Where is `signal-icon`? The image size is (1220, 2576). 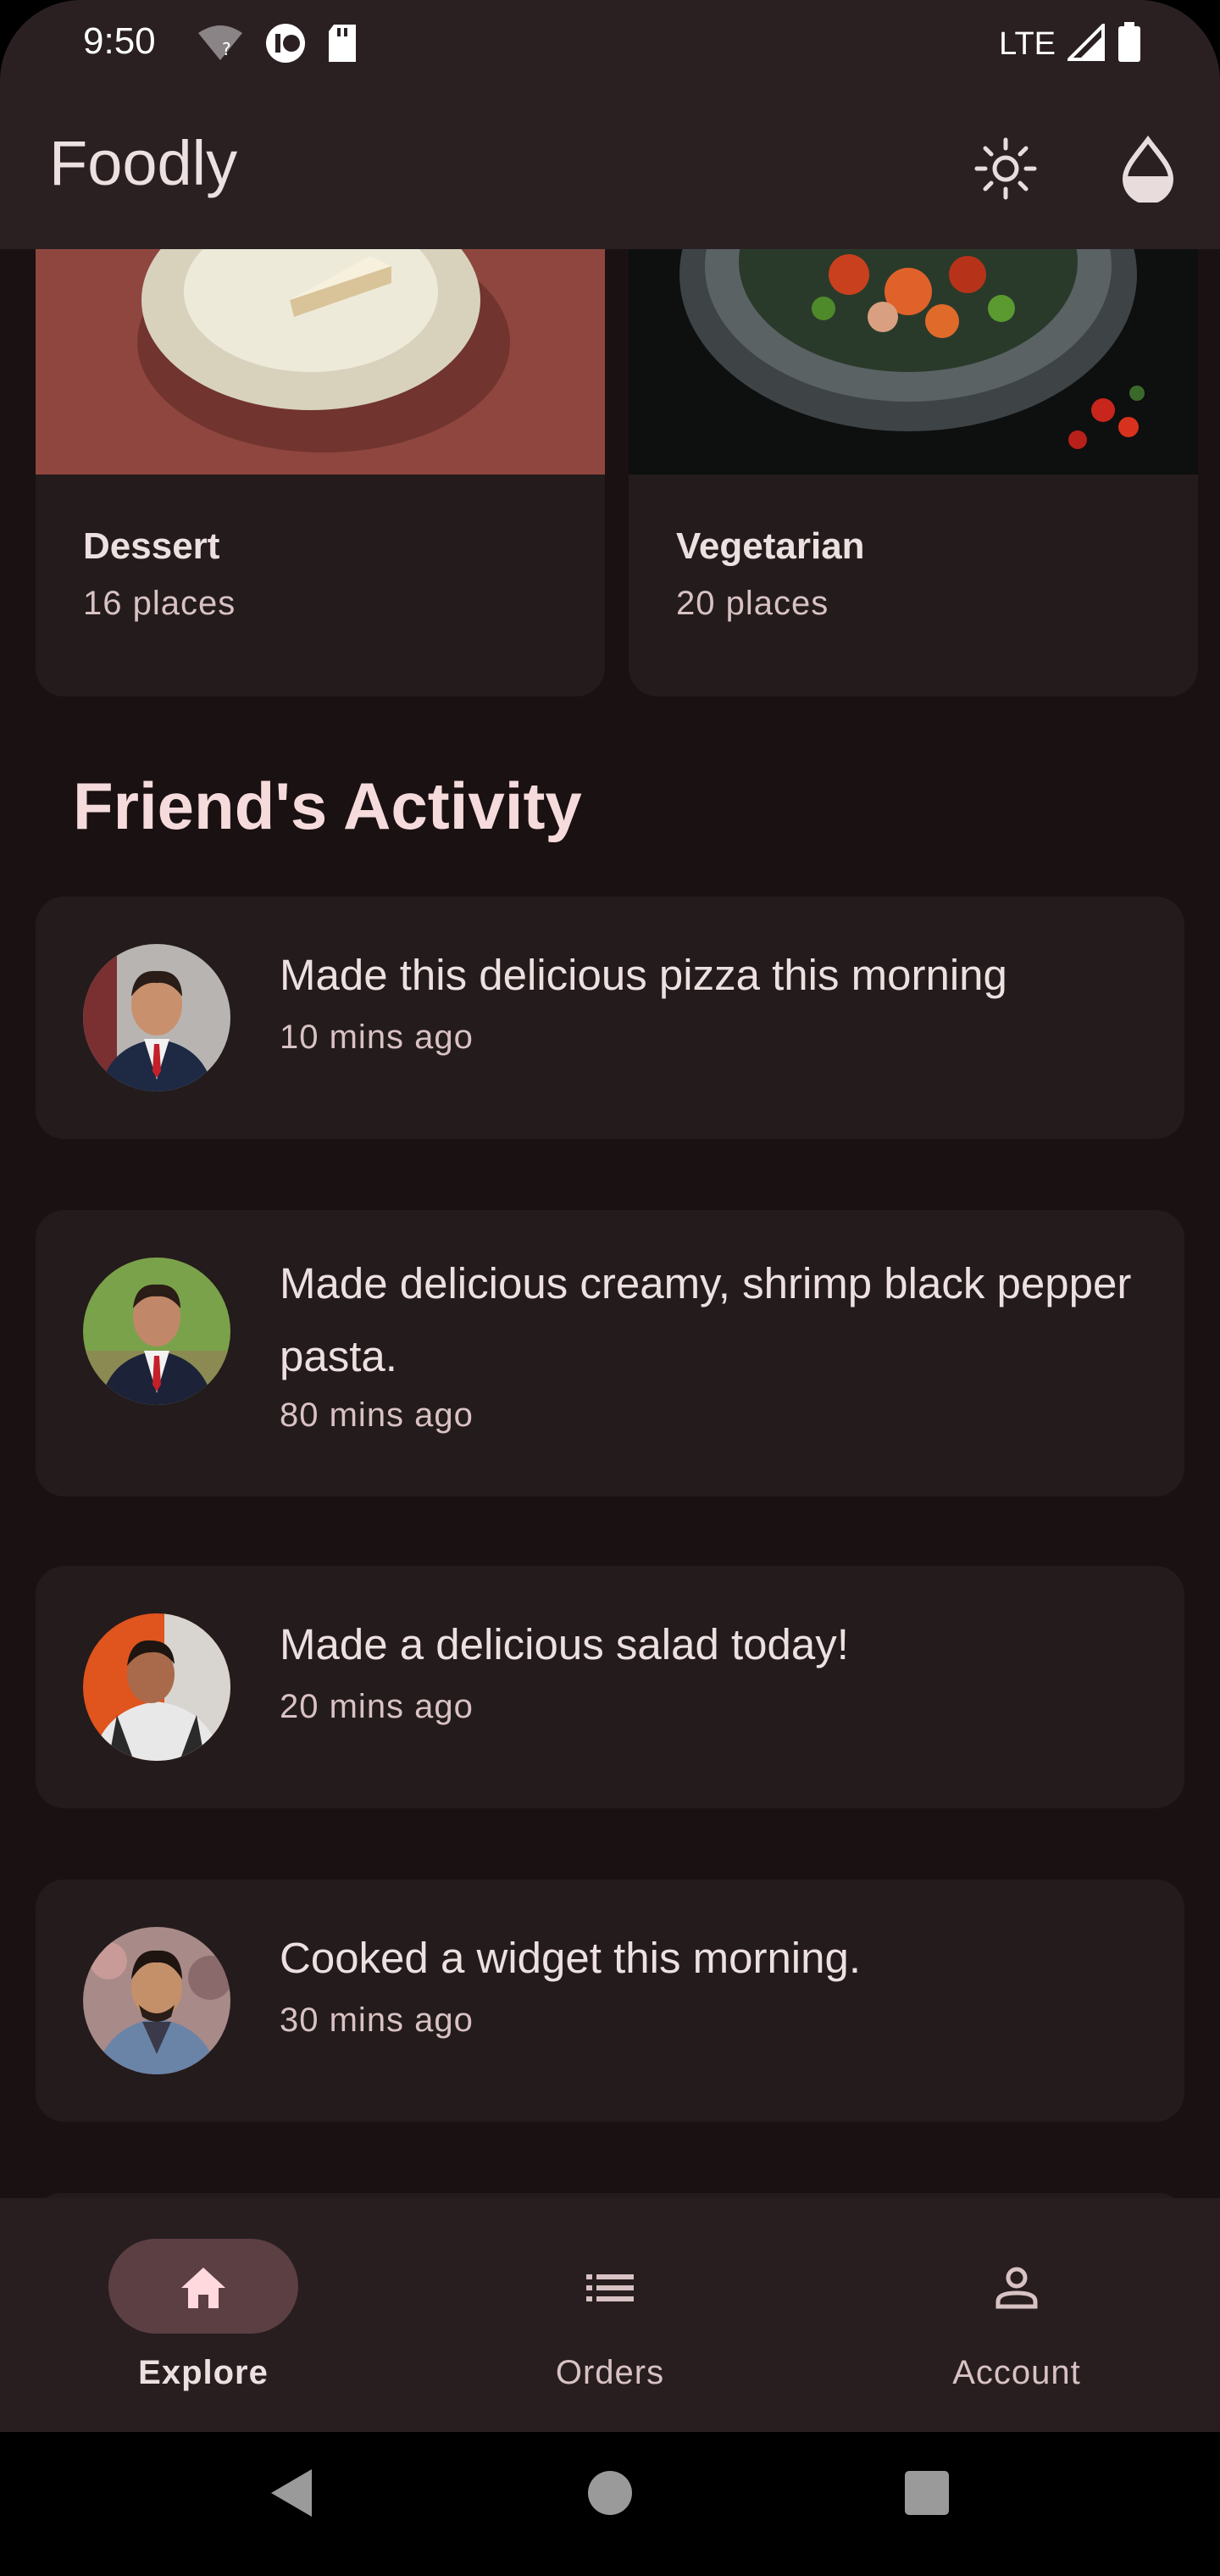
signal-icon is located at coordinates (1085, 43).